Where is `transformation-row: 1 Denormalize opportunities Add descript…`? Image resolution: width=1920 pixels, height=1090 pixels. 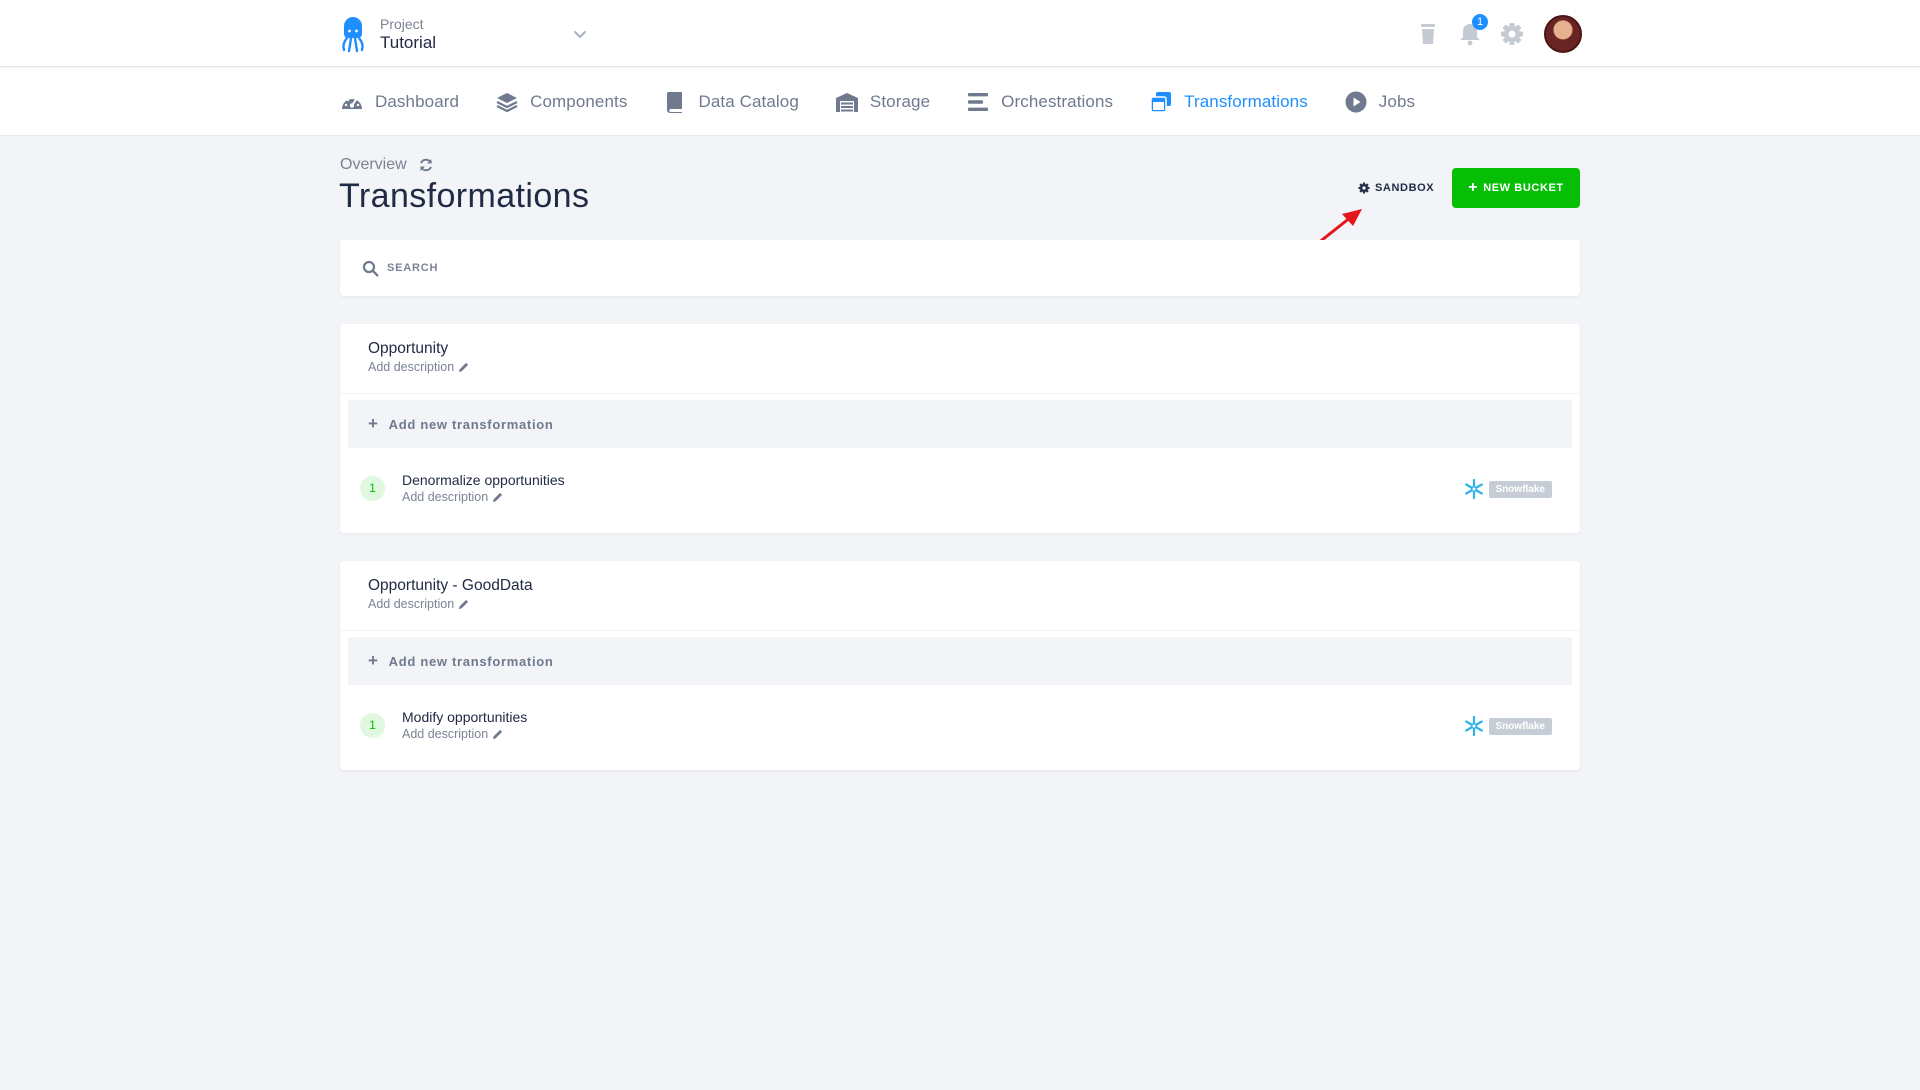
transformation-row: 1 Denormalize opportunities Add descript… is located at coordinates (960, 488).